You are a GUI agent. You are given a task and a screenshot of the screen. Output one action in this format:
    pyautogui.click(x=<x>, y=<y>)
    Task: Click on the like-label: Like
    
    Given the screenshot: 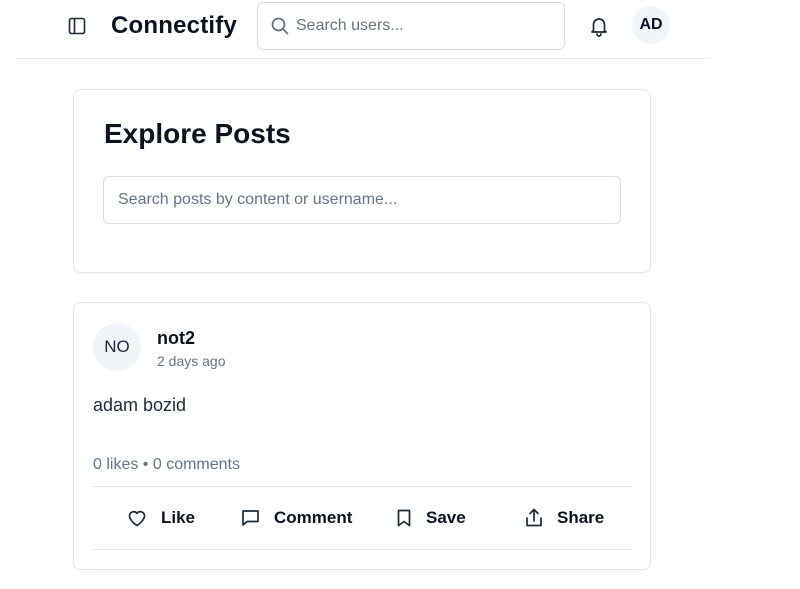 What is the action you would take?
    pyautogui.click(x=178, y=517)
    